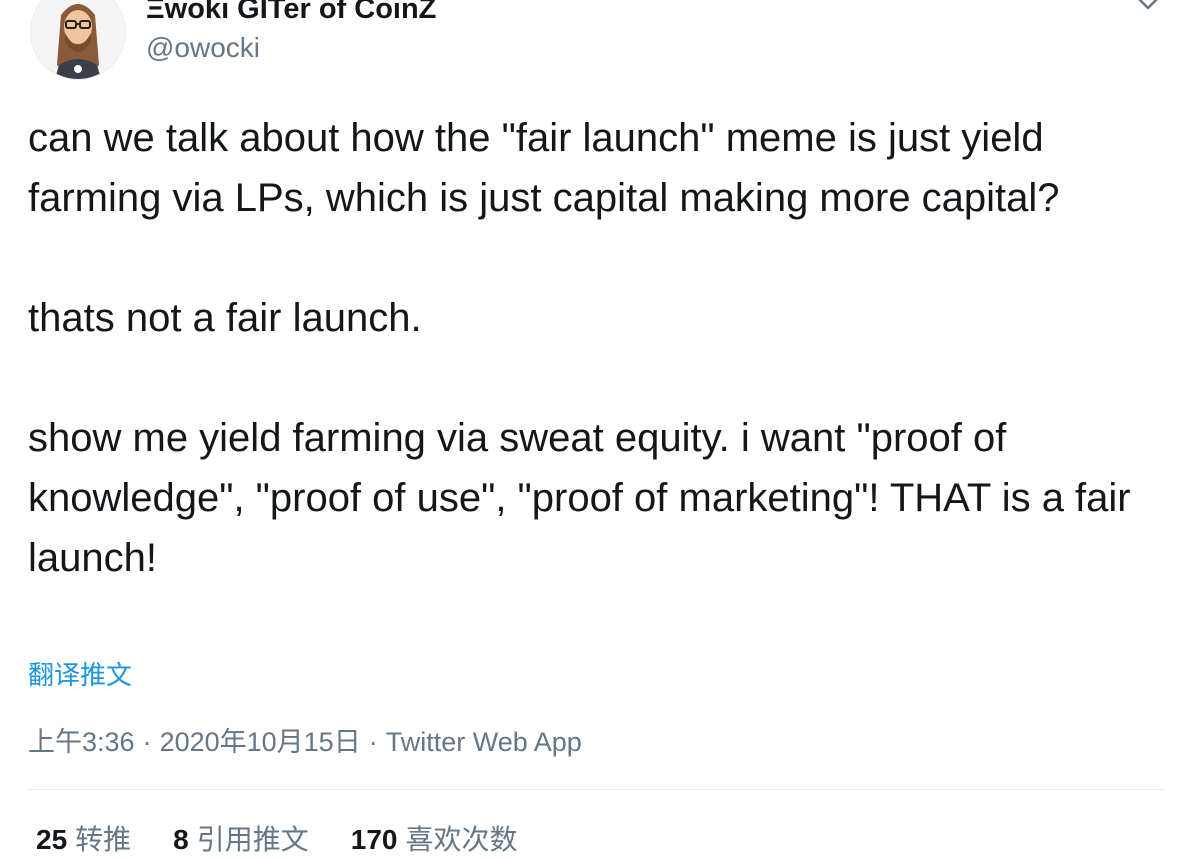  I want to click on tweet-source: Twitter Web App, so click(484, 742).